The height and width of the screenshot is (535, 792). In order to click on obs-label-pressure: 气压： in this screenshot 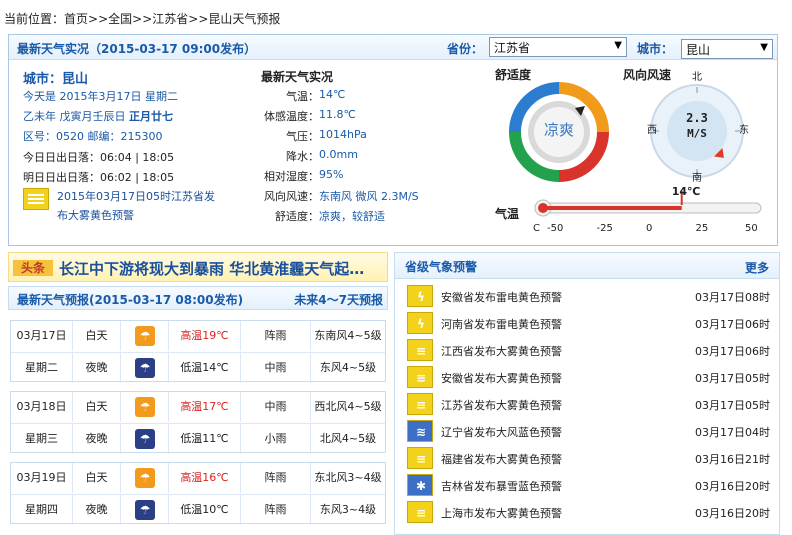, I will do `click(302, 136)`.